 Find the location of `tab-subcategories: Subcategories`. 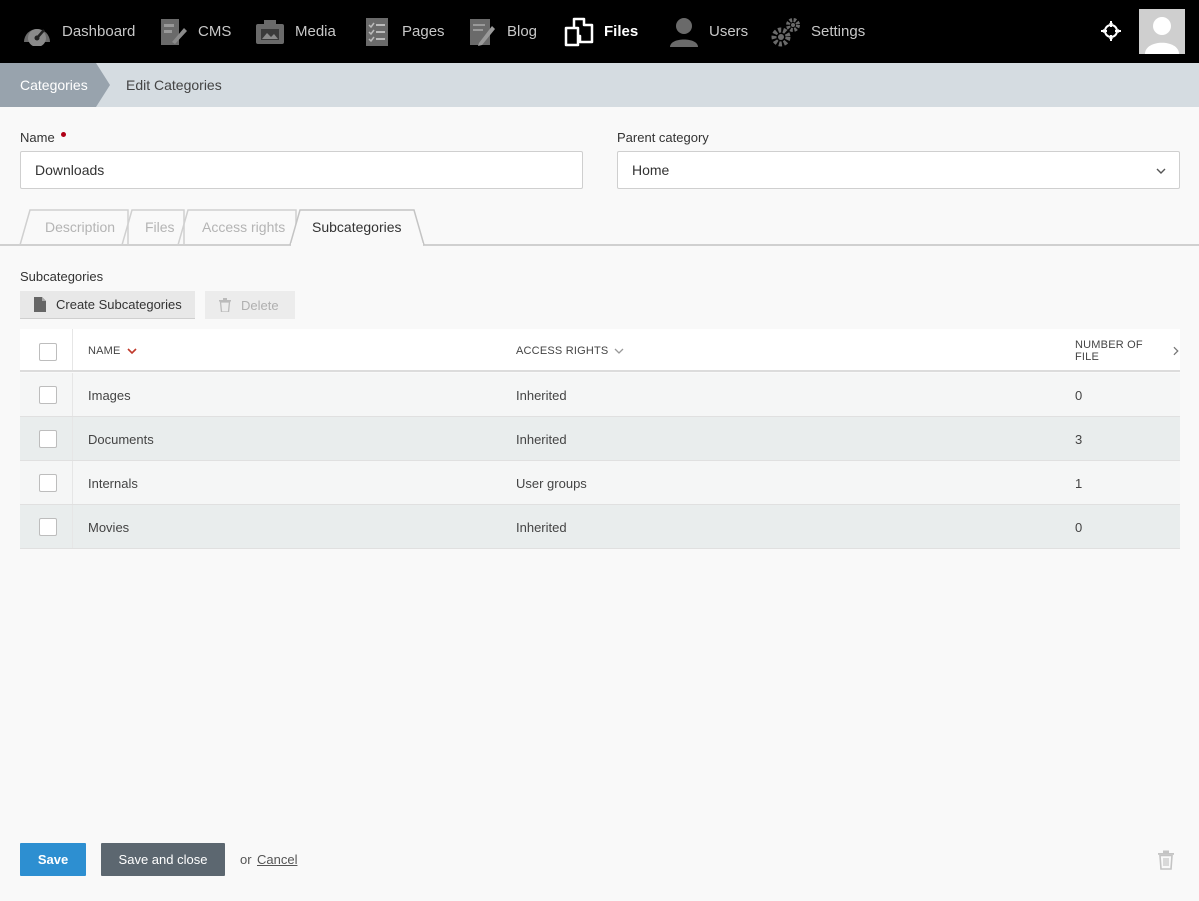

tab-subcategories: Subcategories is located at coordinates (357, 227).